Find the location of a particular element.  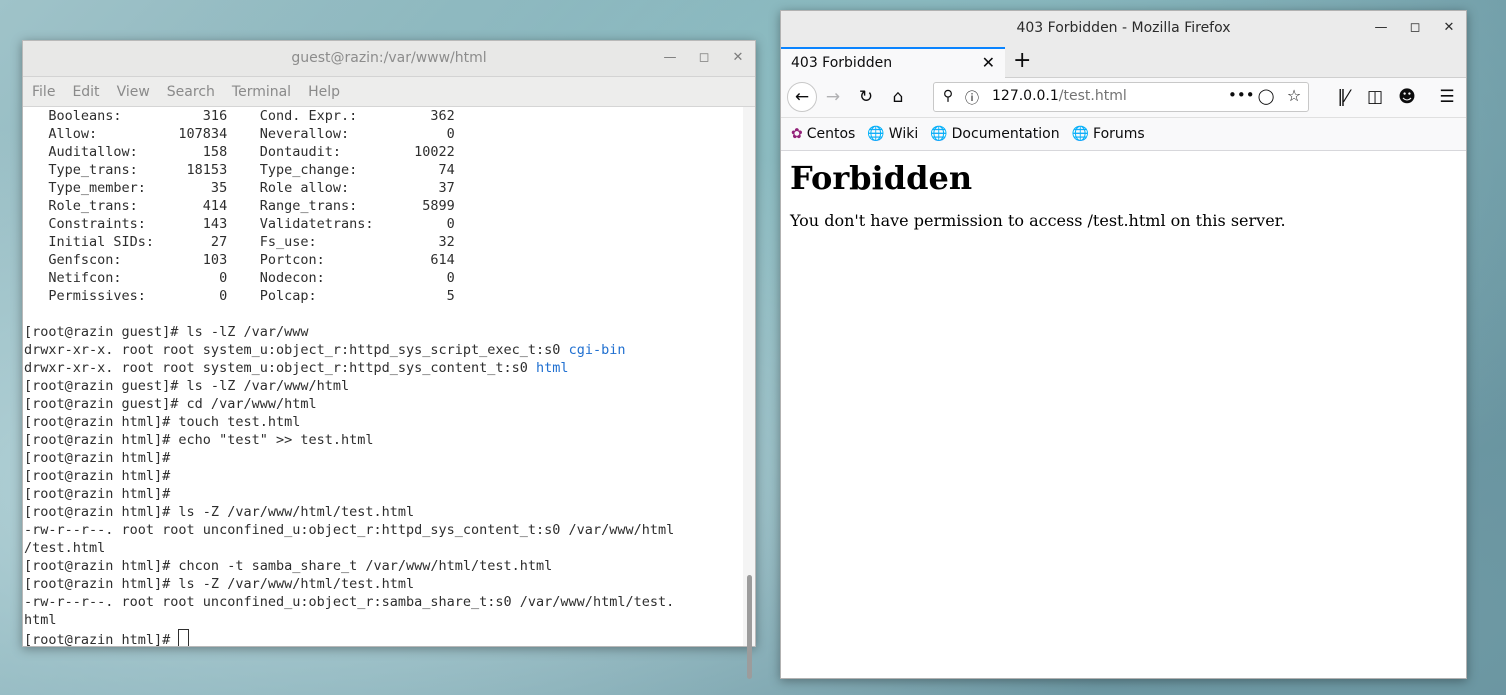

bookmark-label: Wiki is located at coordinates (903, 134).